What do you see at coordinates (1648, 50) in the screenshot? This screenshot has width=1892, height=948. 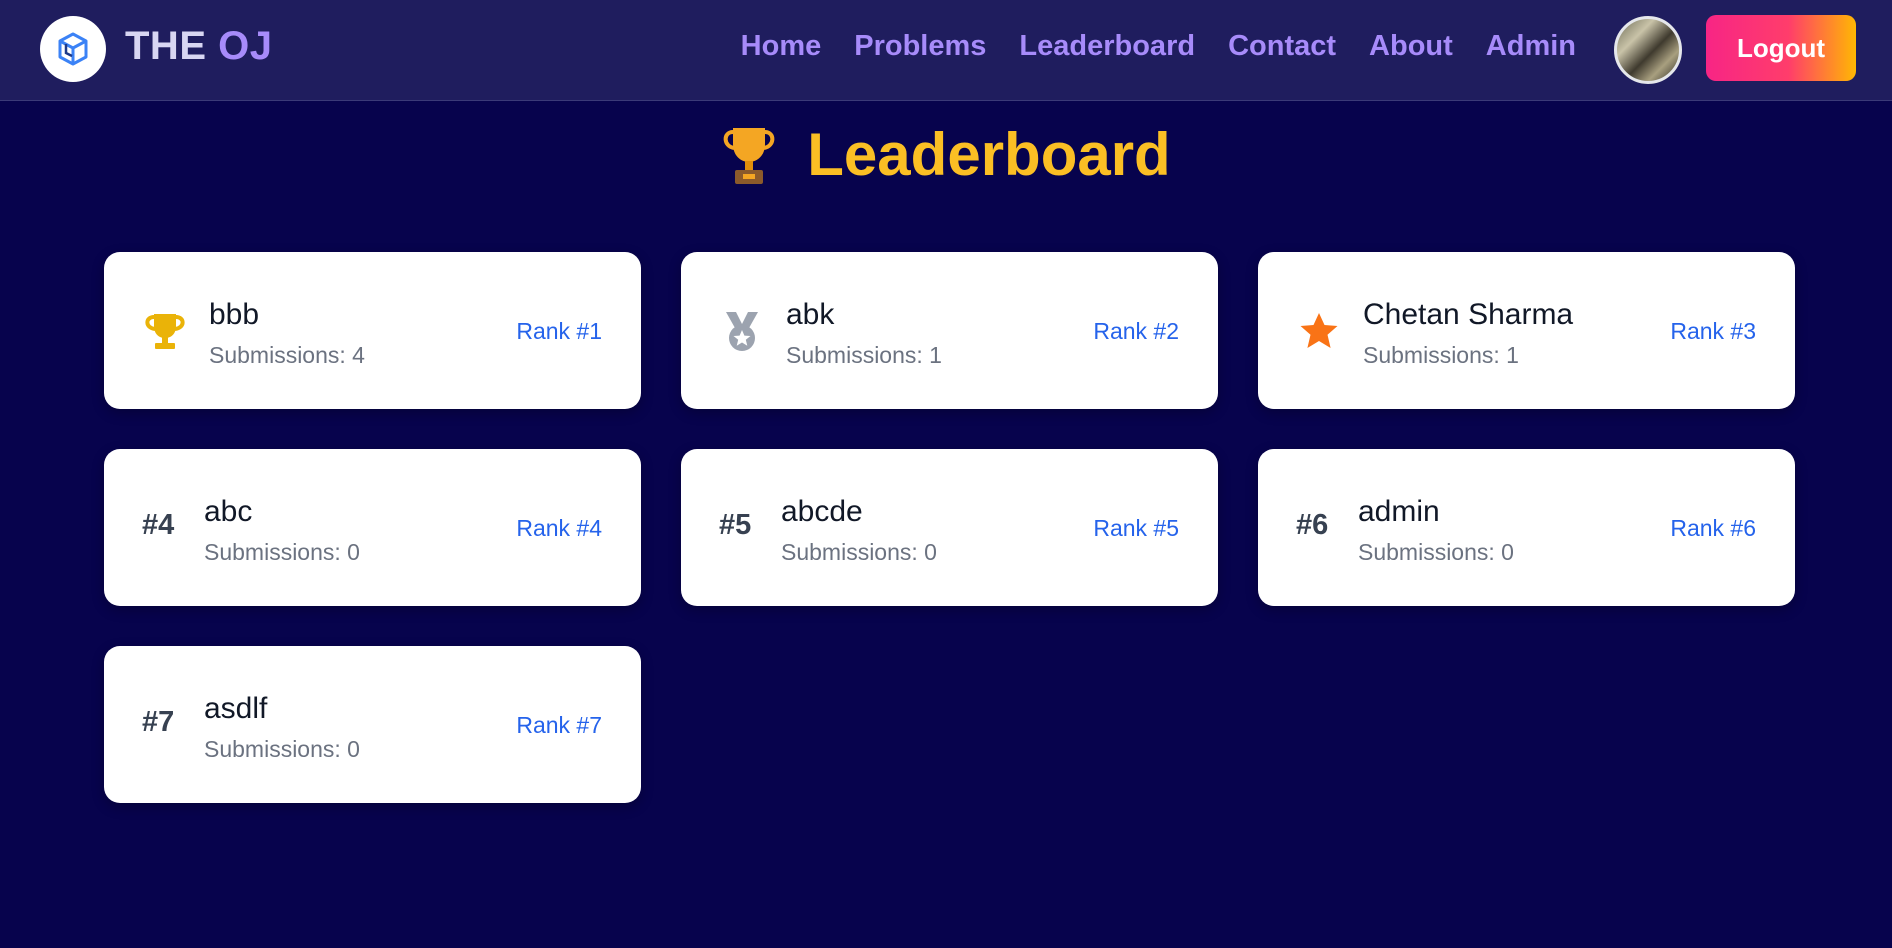 I see `avatar` at bounding box center [1648, 50].